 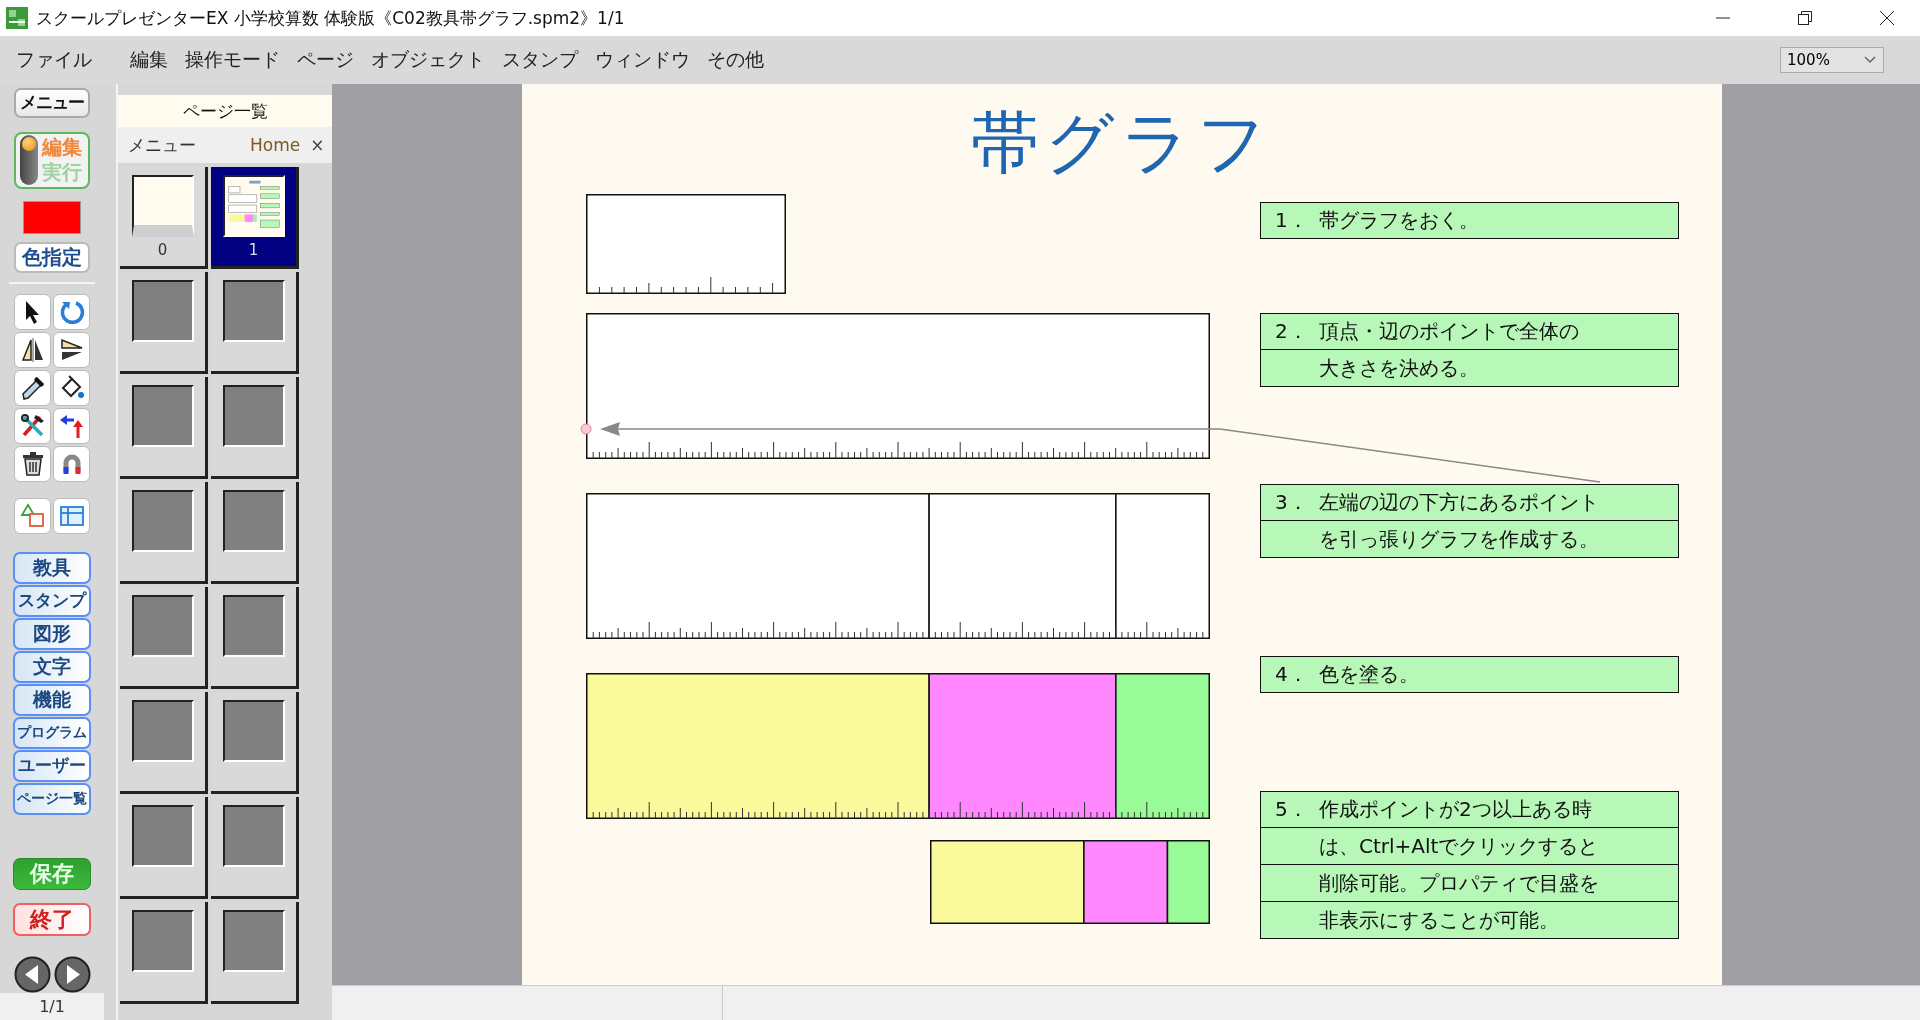 What do you see at coordinates (32, 311) in the screenshot?
I see `cursor-tool-button` at bounding box center [32, 311].